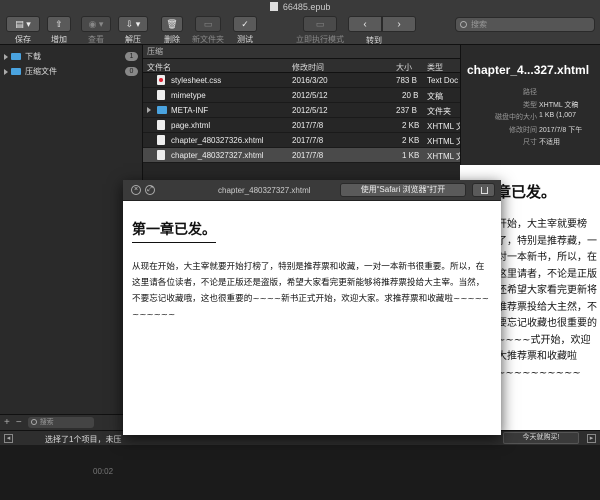 The height and width of the screenshot is (500, 600). I want to click on sidebar-item-archives: 压缩文件 0, so click(71, 71).